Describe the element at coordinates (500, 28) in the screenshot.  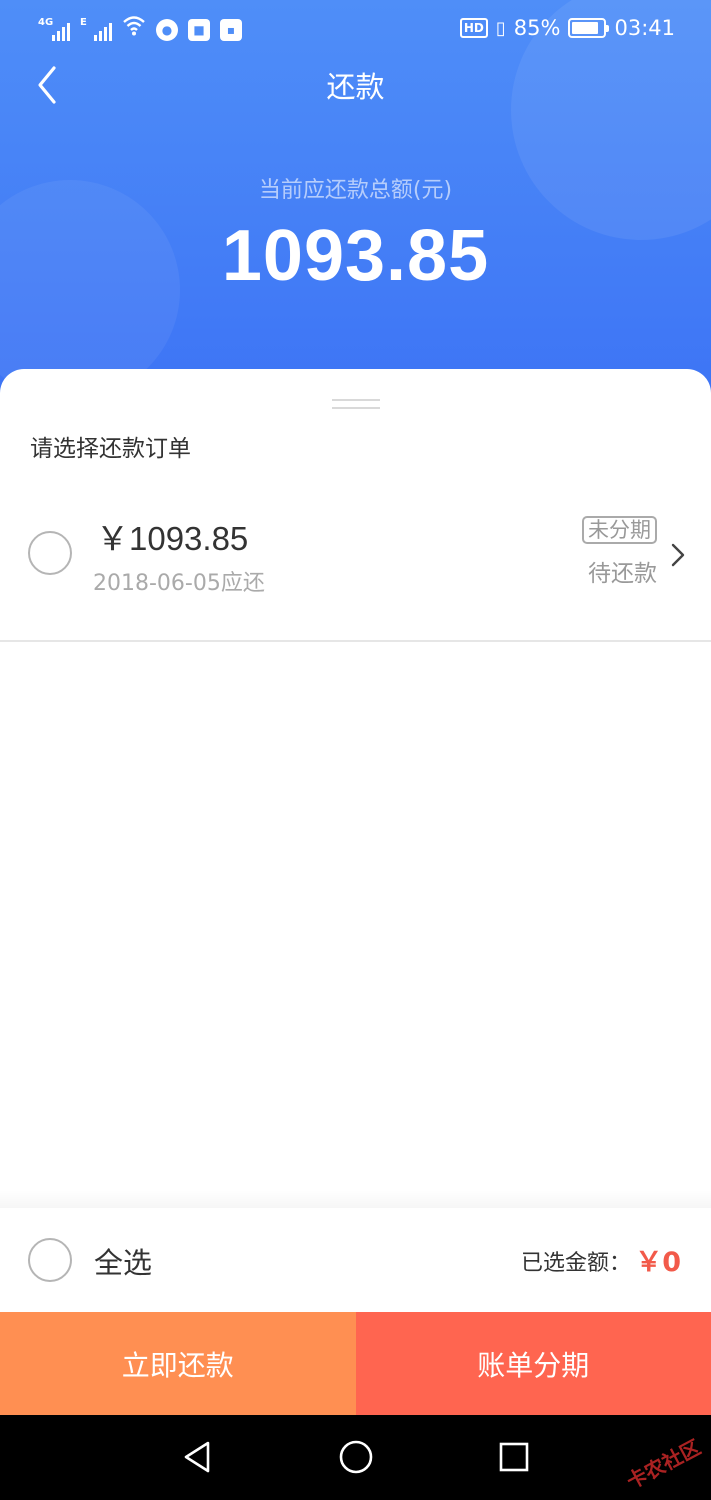
I see `vibrate-icon: ▯` at that location.